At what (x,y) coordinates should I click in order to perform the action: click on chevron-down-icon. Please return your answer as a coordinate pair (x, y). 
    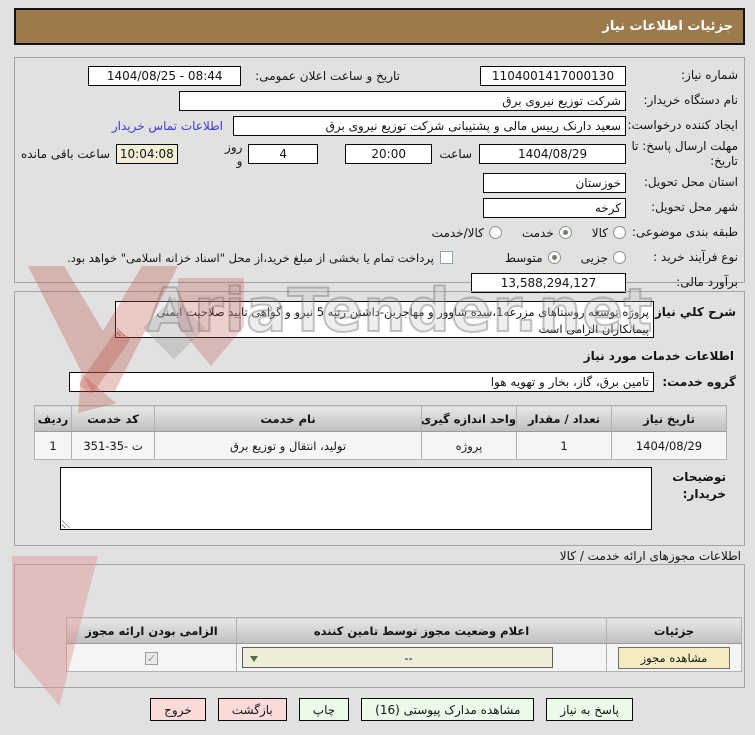
    Looking at the image, I should click on (254, 660).